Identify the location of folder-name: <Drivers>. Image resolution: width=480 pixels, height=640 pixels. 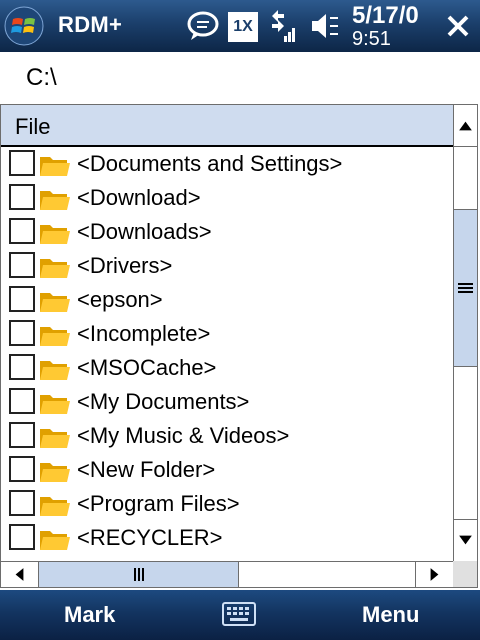
(125, 265).